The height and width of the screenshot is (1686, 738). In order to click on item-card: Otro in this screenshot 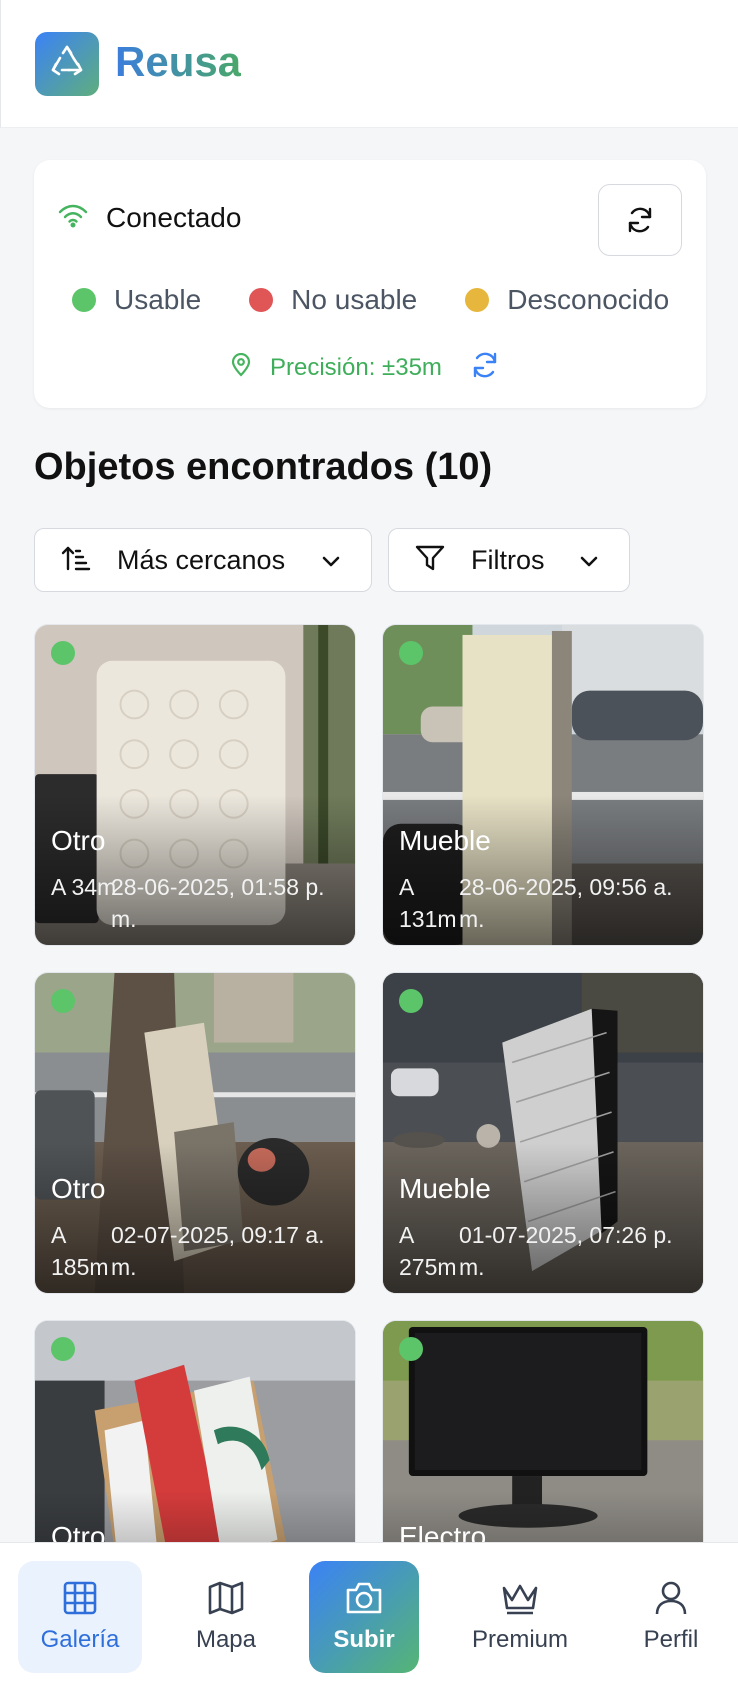, I will do `click(195, 1431)`.